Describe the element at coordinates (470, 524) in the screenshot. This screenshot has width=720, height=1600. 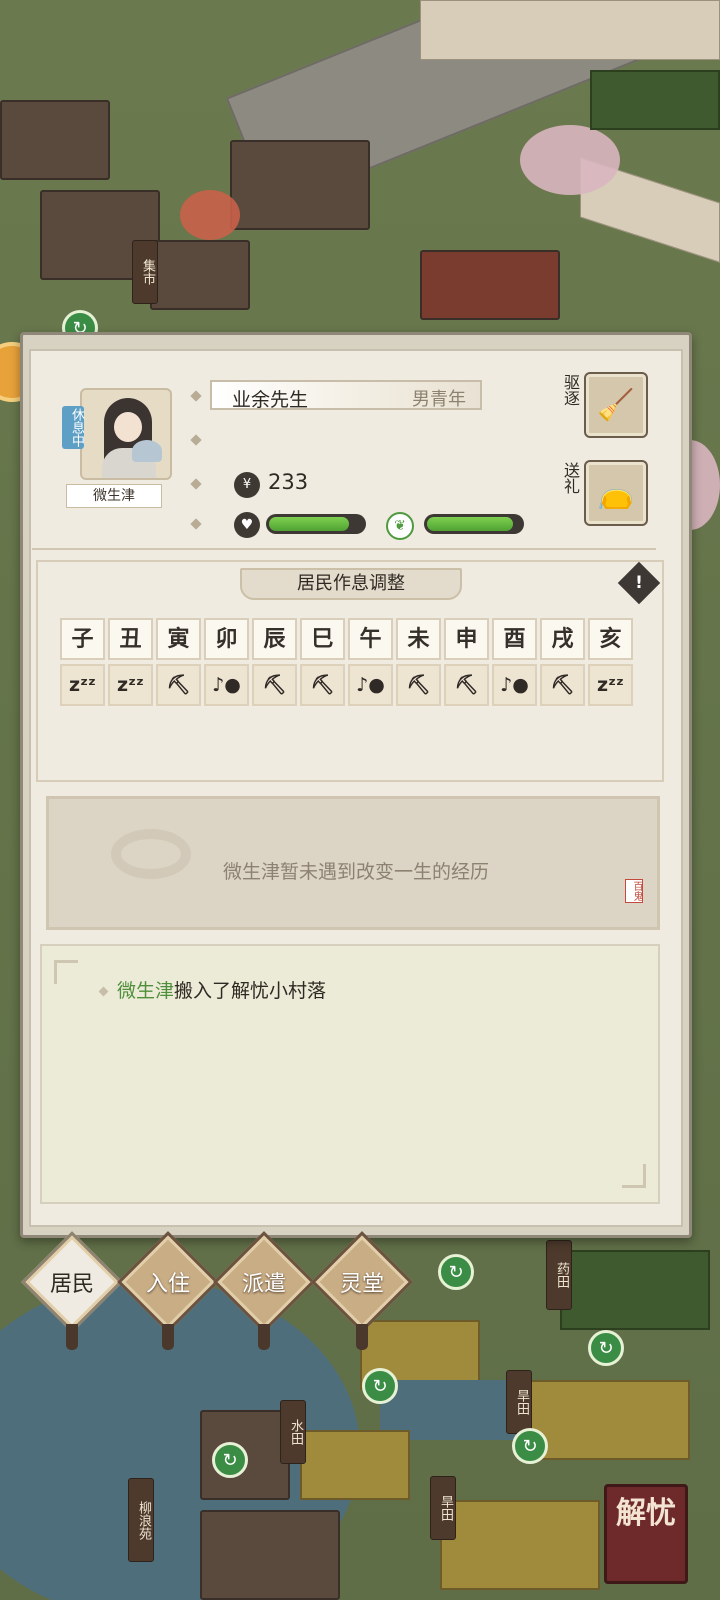
I see `mood-bar-fill` at that location.